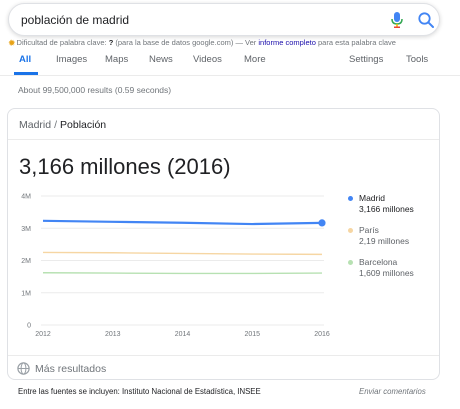 The width and height of the screenshot is (460, 409). What do you see at coordinates (366, 59) in the screenshot?
I see `tab-settings: Settings` at bounding box center [366, 59].